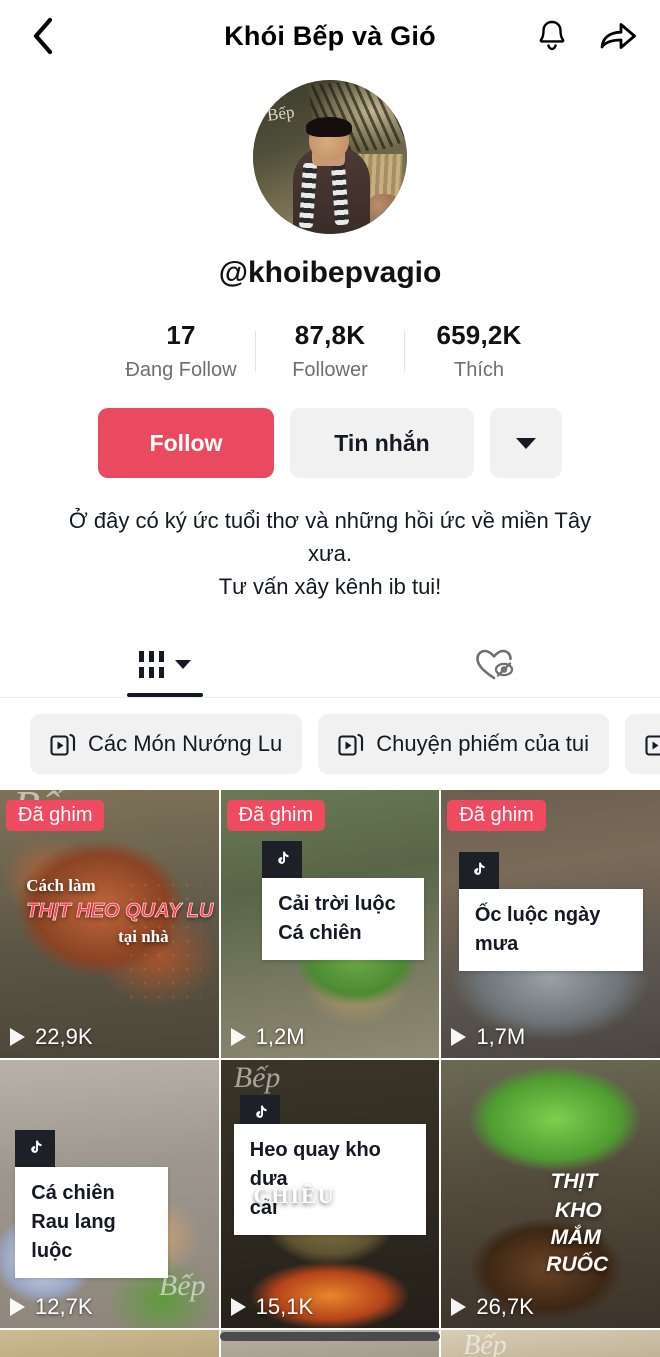  I want to click on caption-card-5: Heo quay kho dưa cải, so click(330, 1180).